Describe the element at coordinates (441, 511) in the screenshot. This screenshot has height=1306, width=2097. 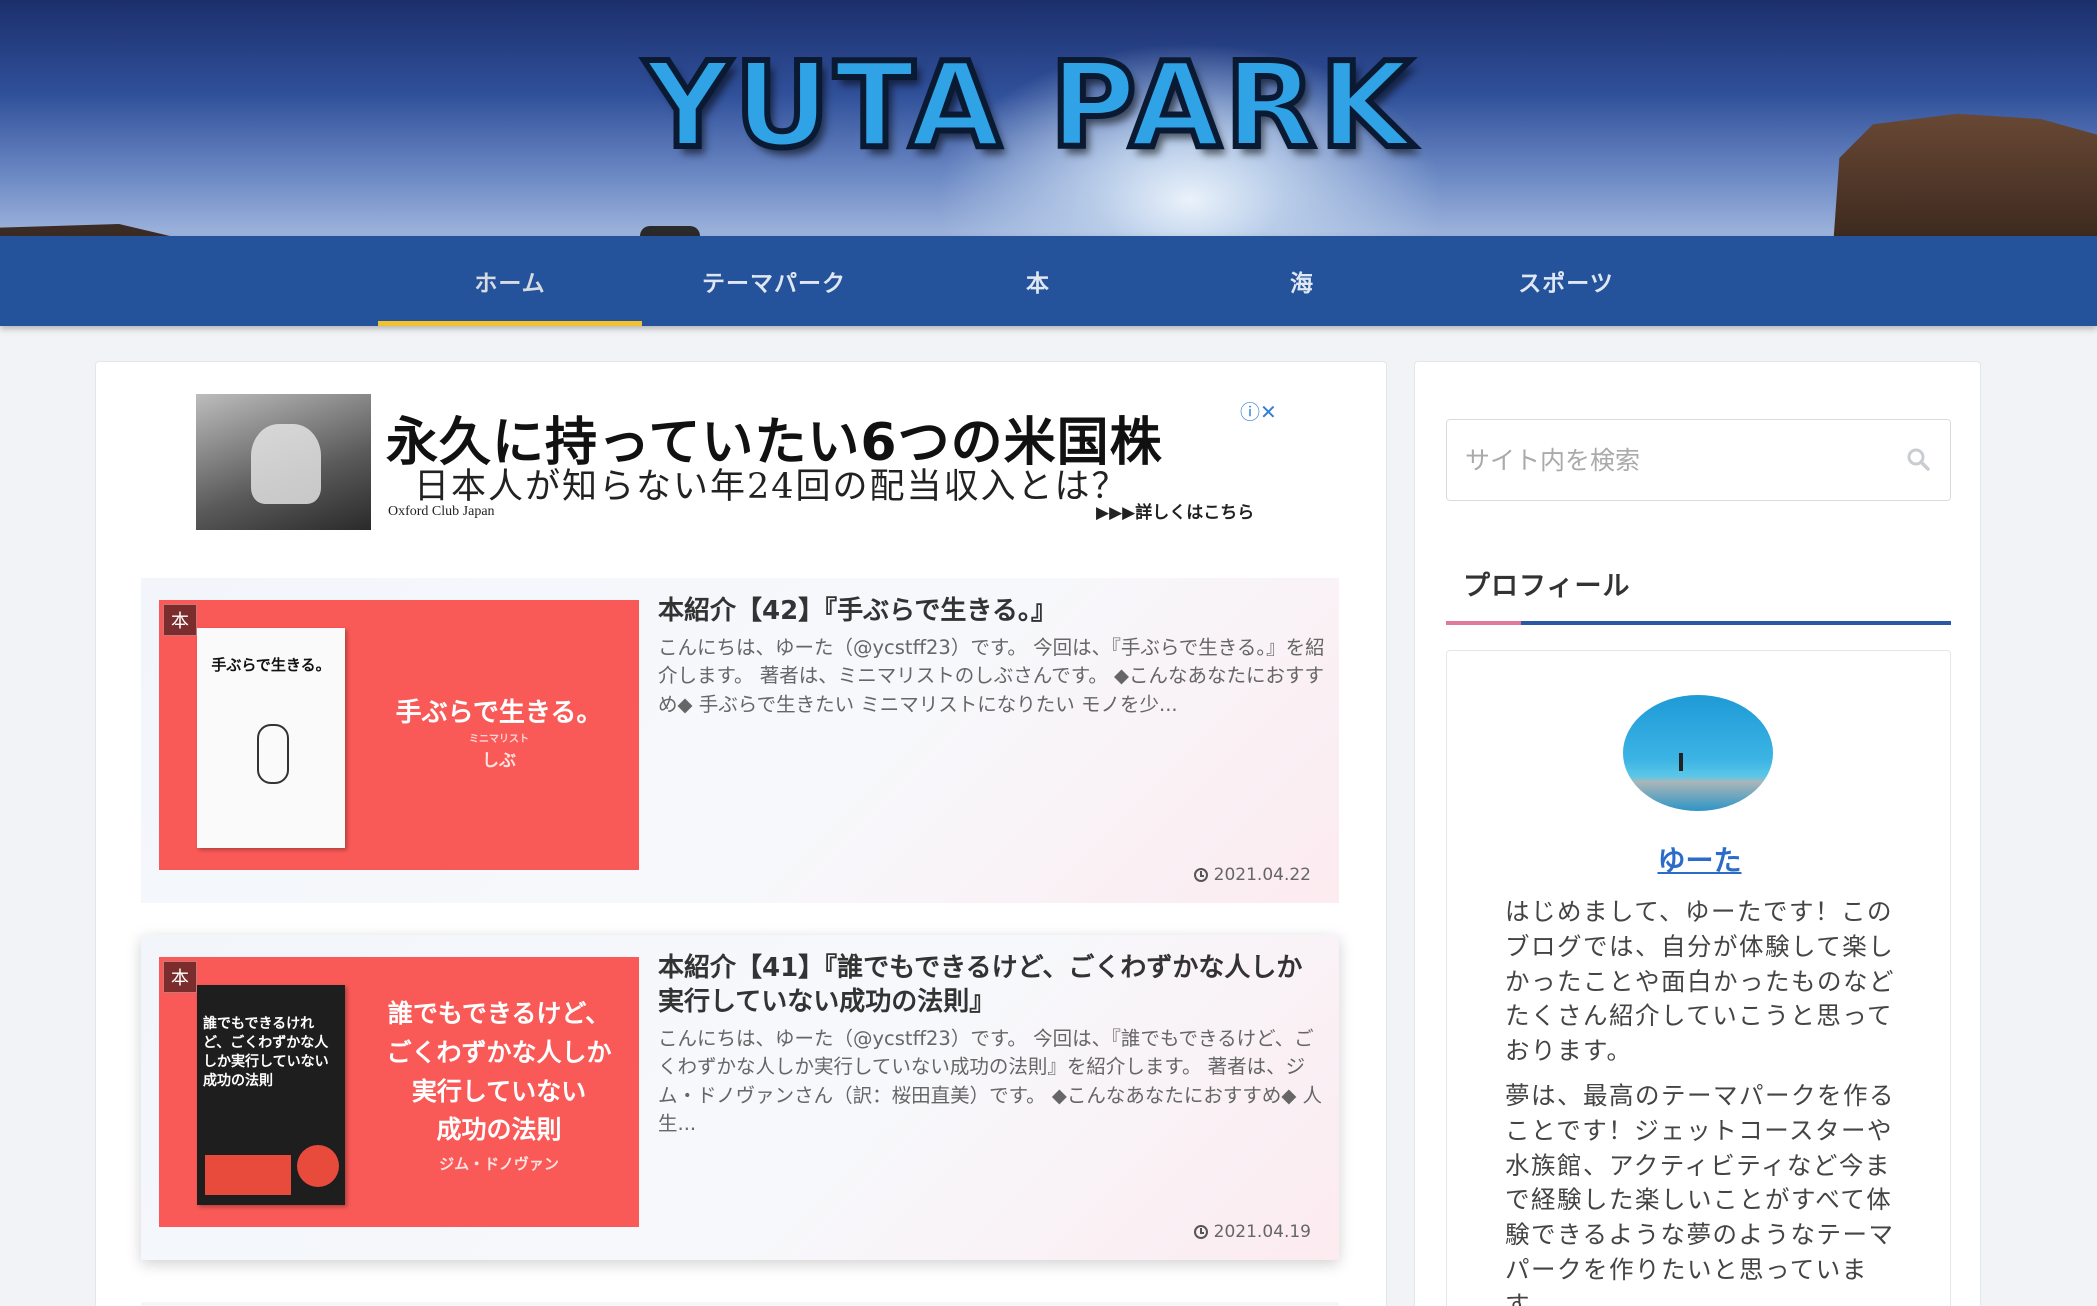
I see `ad-brand: Oxford Club Japan` at that location.